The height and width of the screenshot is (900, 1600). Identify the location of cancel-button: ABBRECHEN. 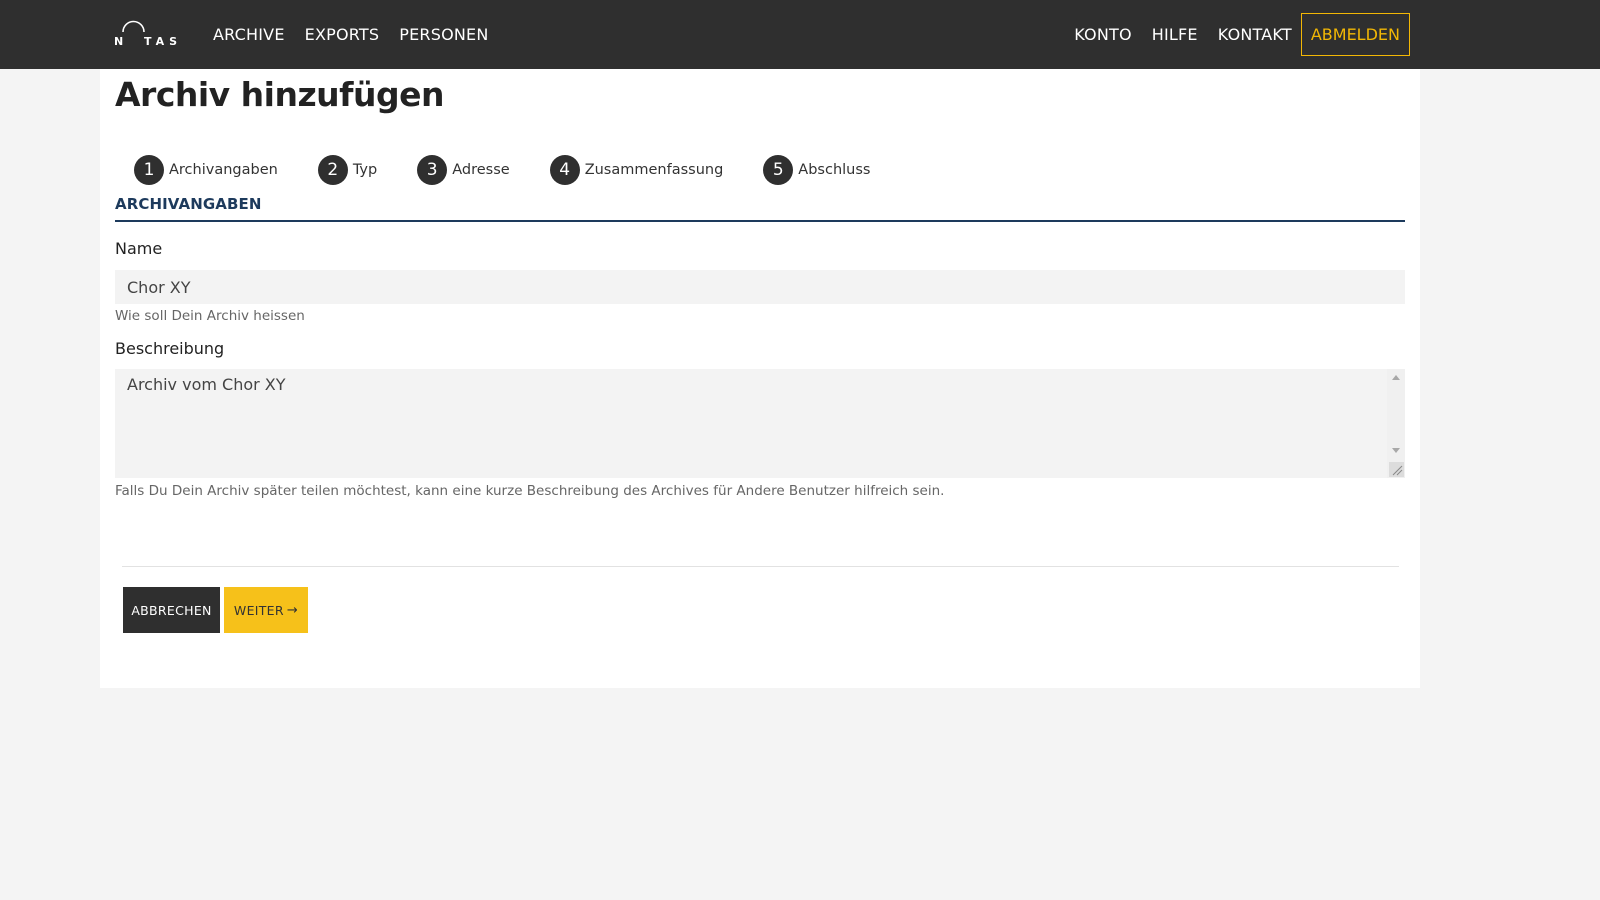
(171, 610).